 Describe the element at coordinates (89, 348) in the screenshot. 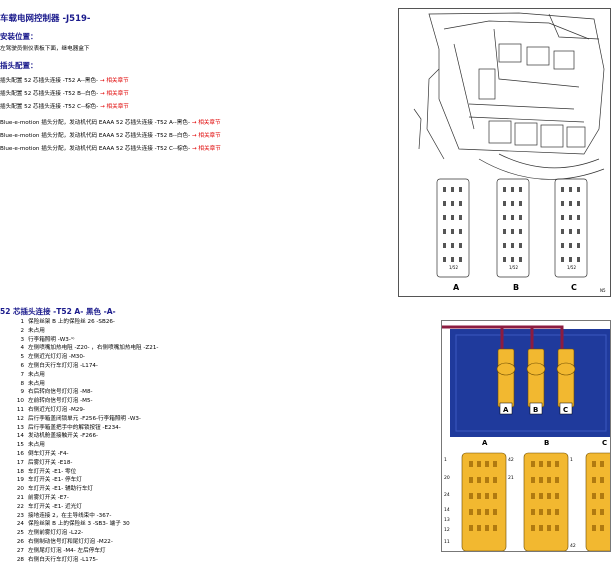

I see `list-item: 4 左侧喷嘴加热电阻 -Z20- ，右侧喷嘴加热电阻 -Z21-` at that location.